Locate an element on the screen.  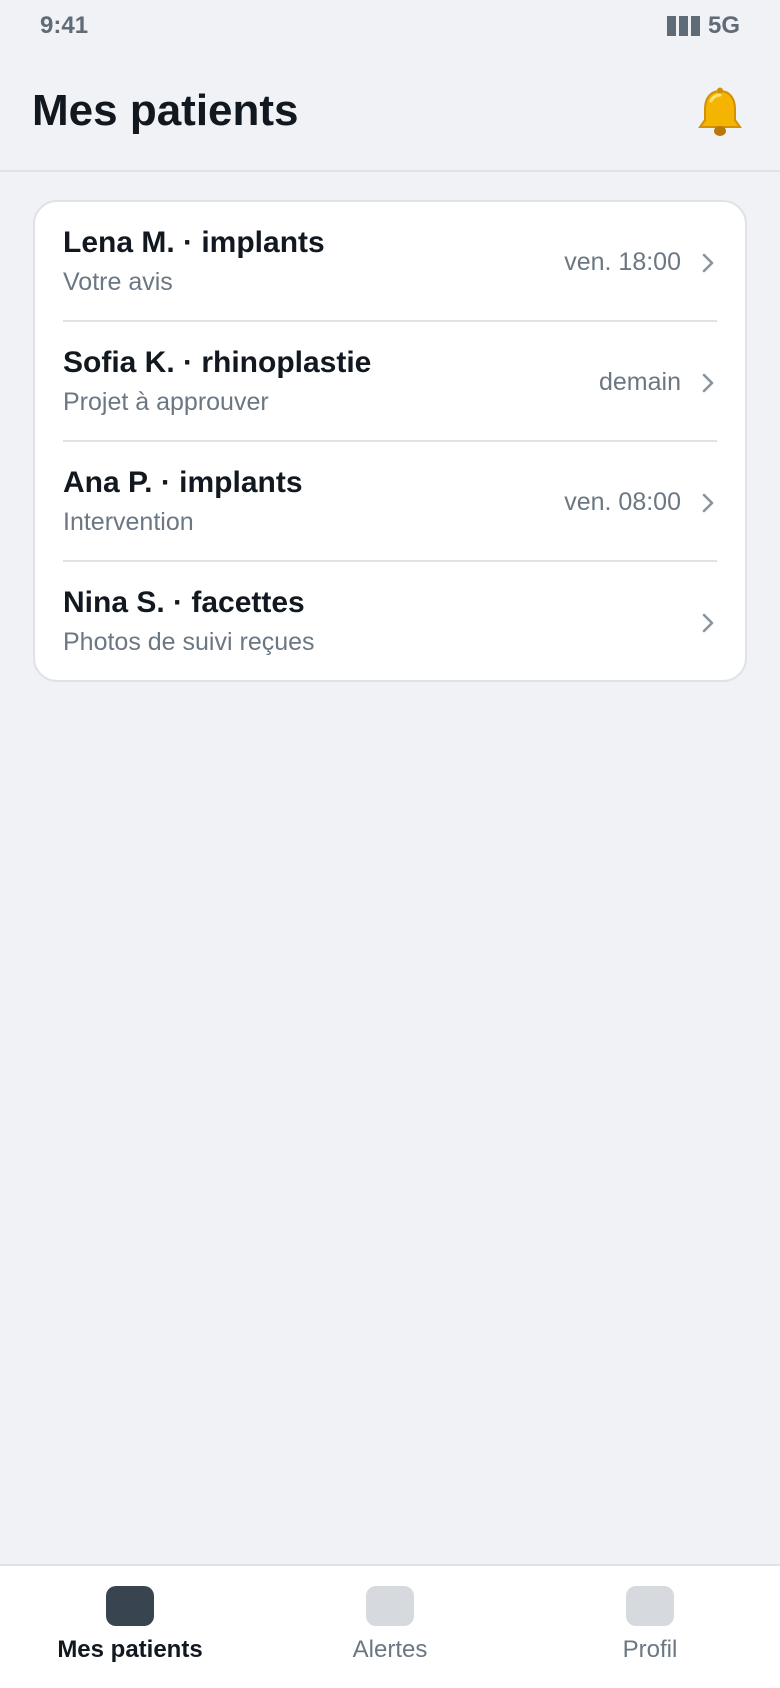
patient-status: Photos de suivi reçues is located at coordinates (189, 642).